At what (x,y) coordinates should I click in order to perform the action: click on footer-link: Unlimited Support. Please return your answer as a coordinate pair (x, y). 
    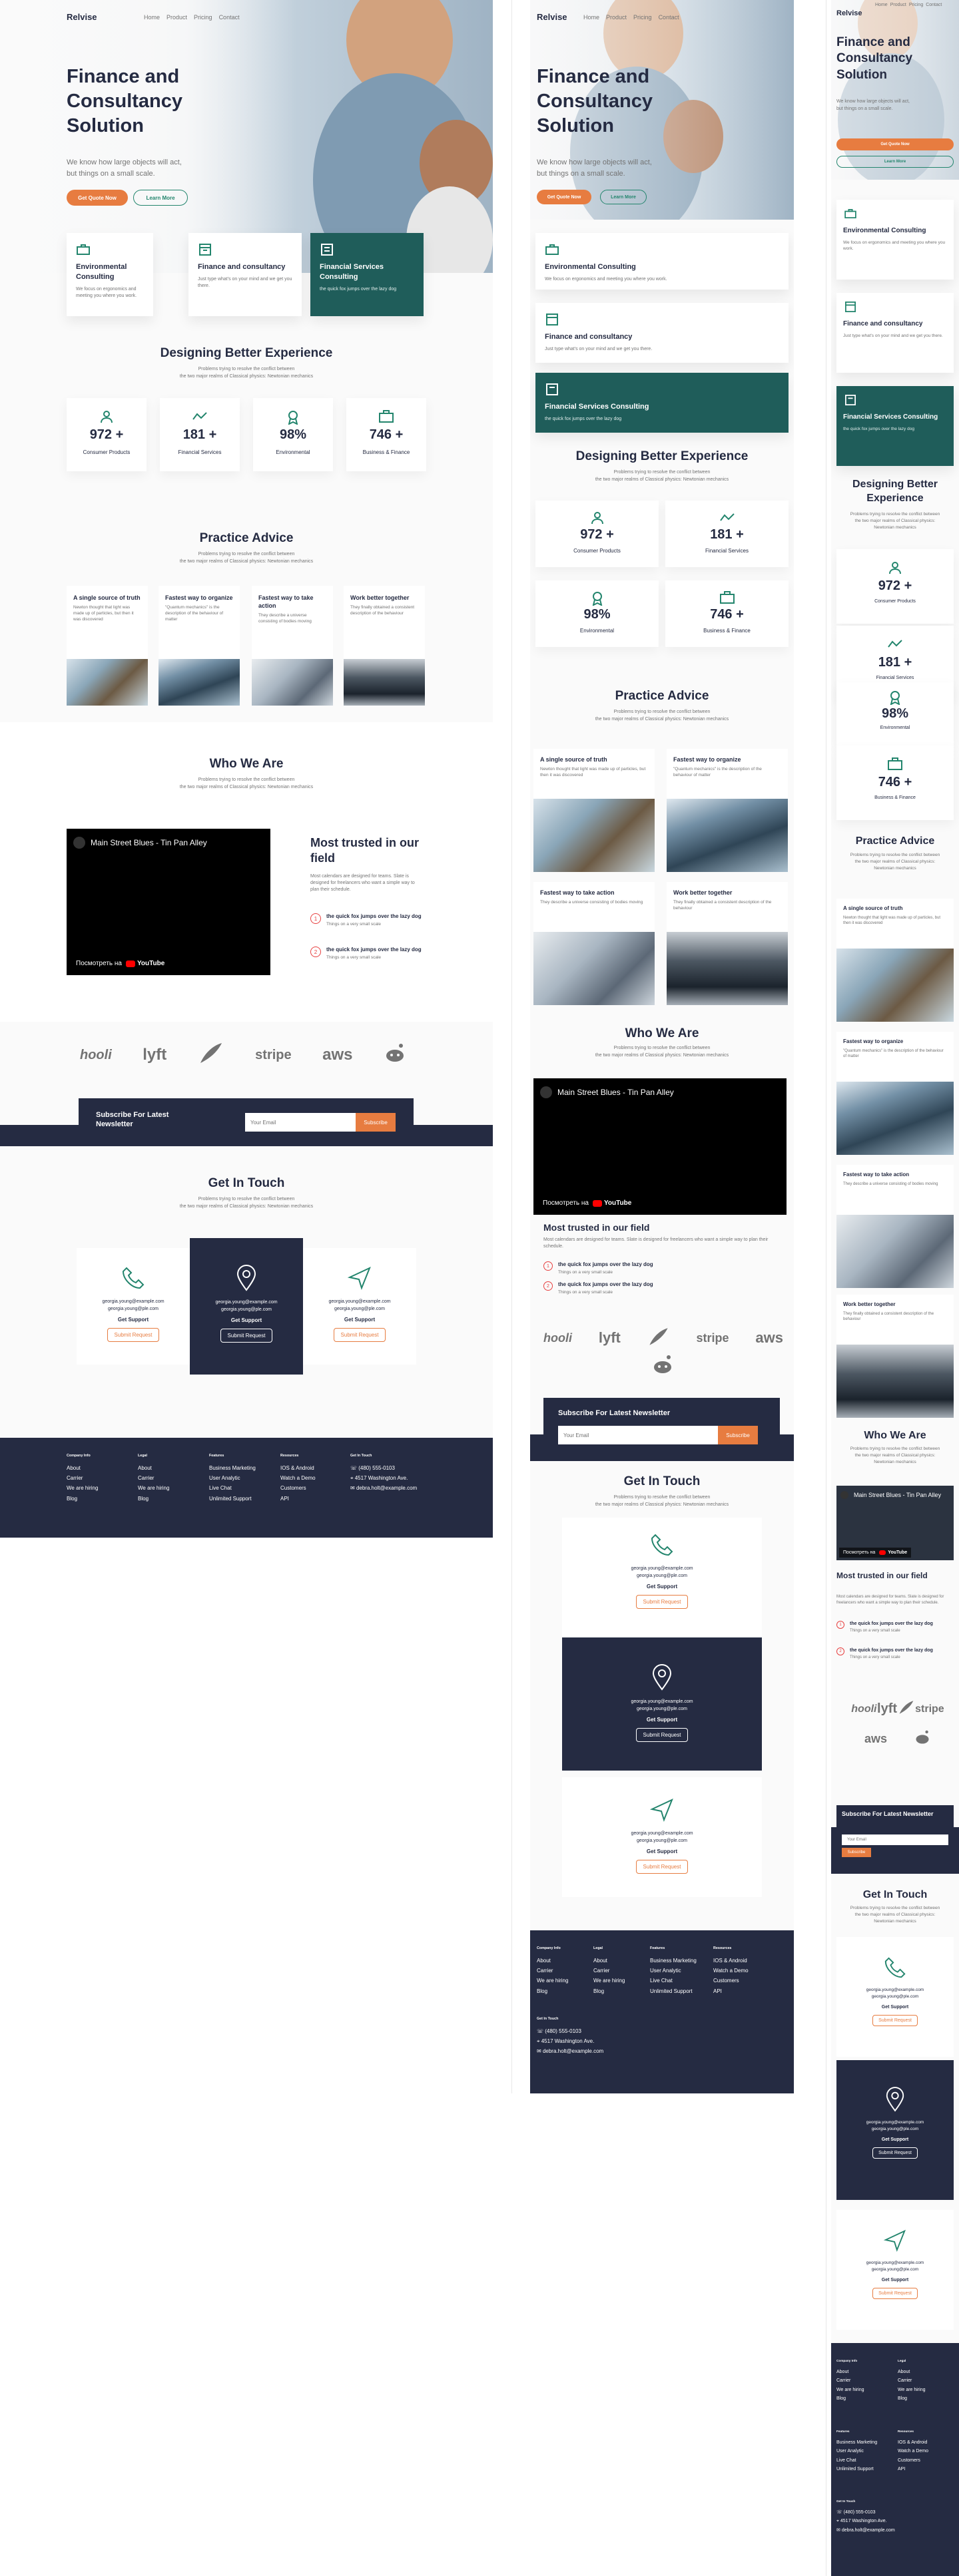
    Looking at the image, I should click on (232, 1499).